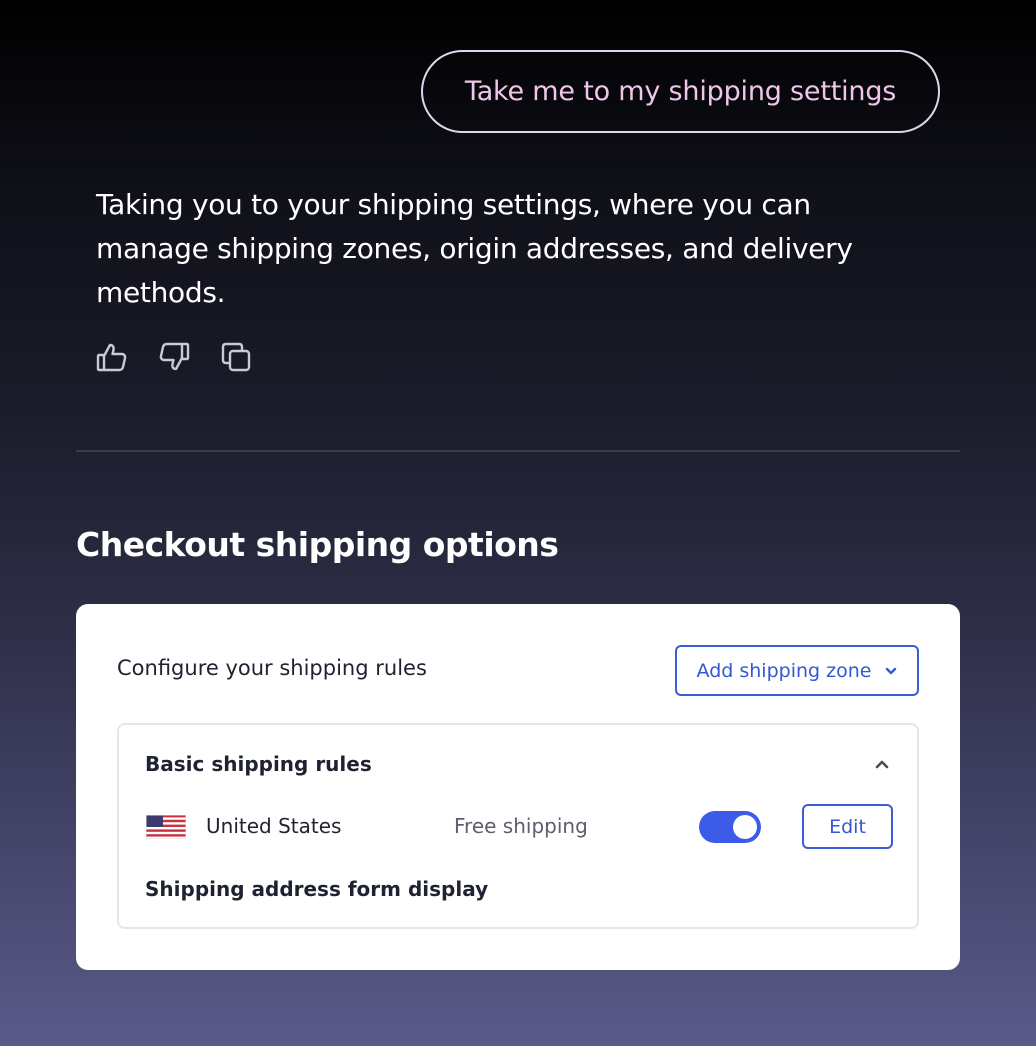 This screenshot has height=1046, width=1036. Describe the element at coordinates (317, 544) in the screenshot. I see `section-title: Checkout shipping options` at that location.